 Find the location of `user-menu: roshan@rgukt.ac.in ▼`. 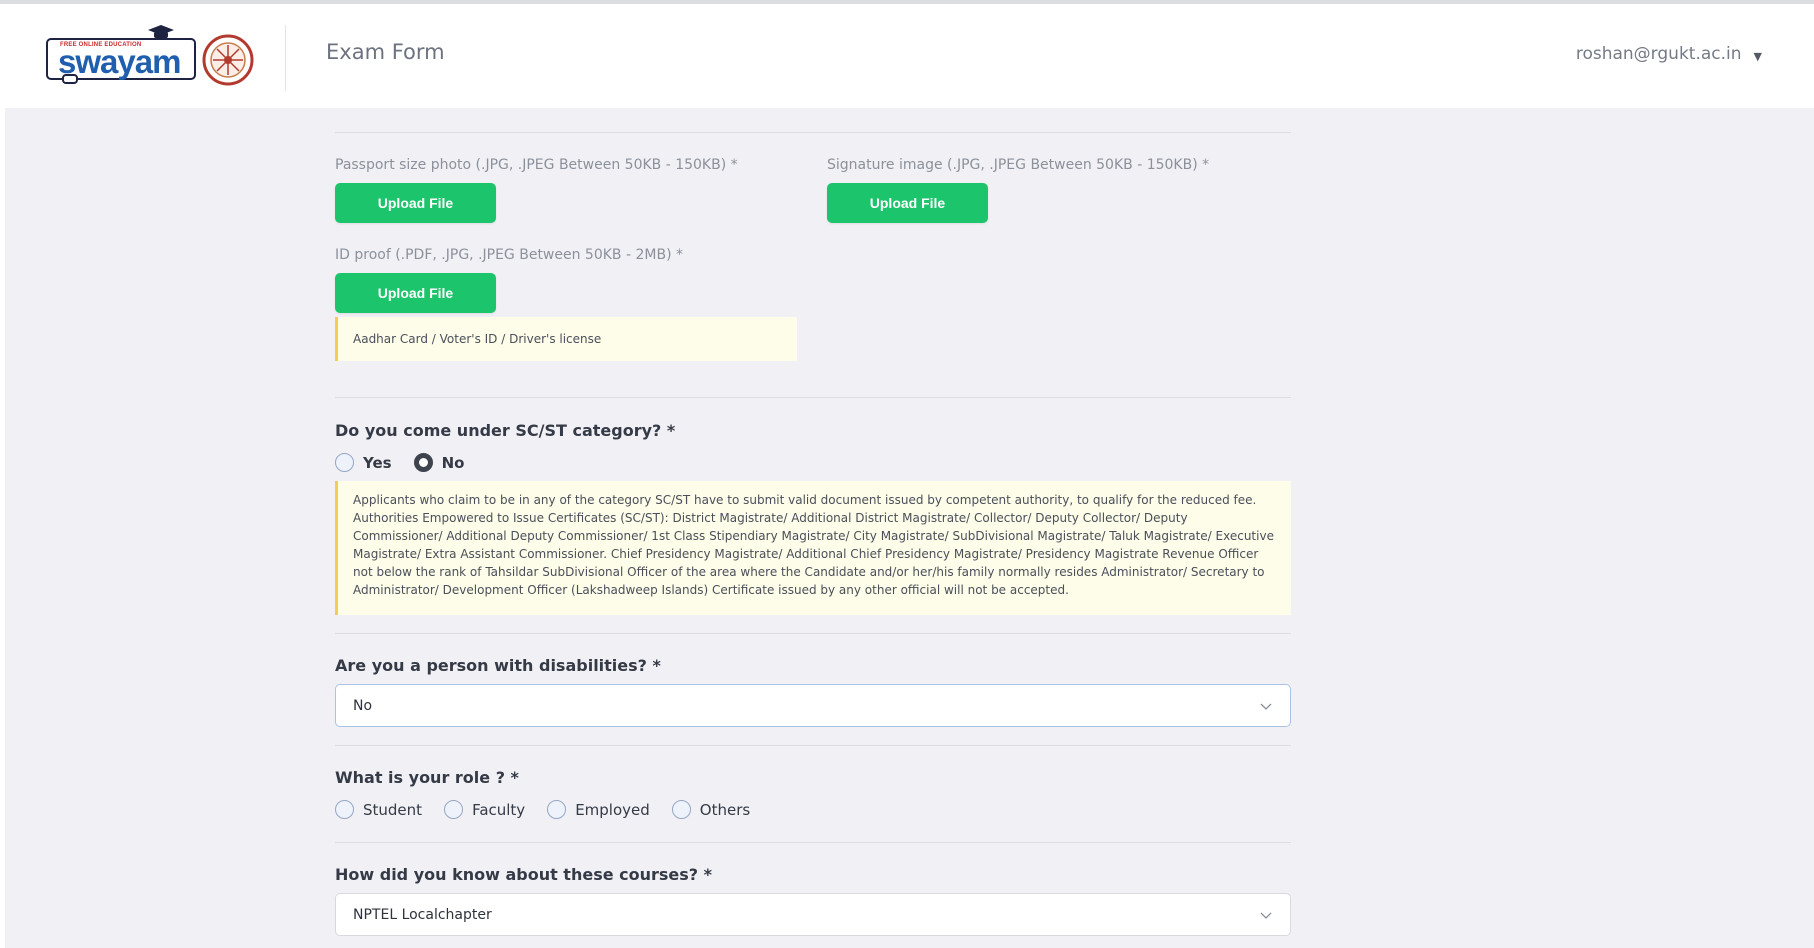

user-menu: roshan@rgukt.ac.in ▼ is located at coordinates (1669, 54).